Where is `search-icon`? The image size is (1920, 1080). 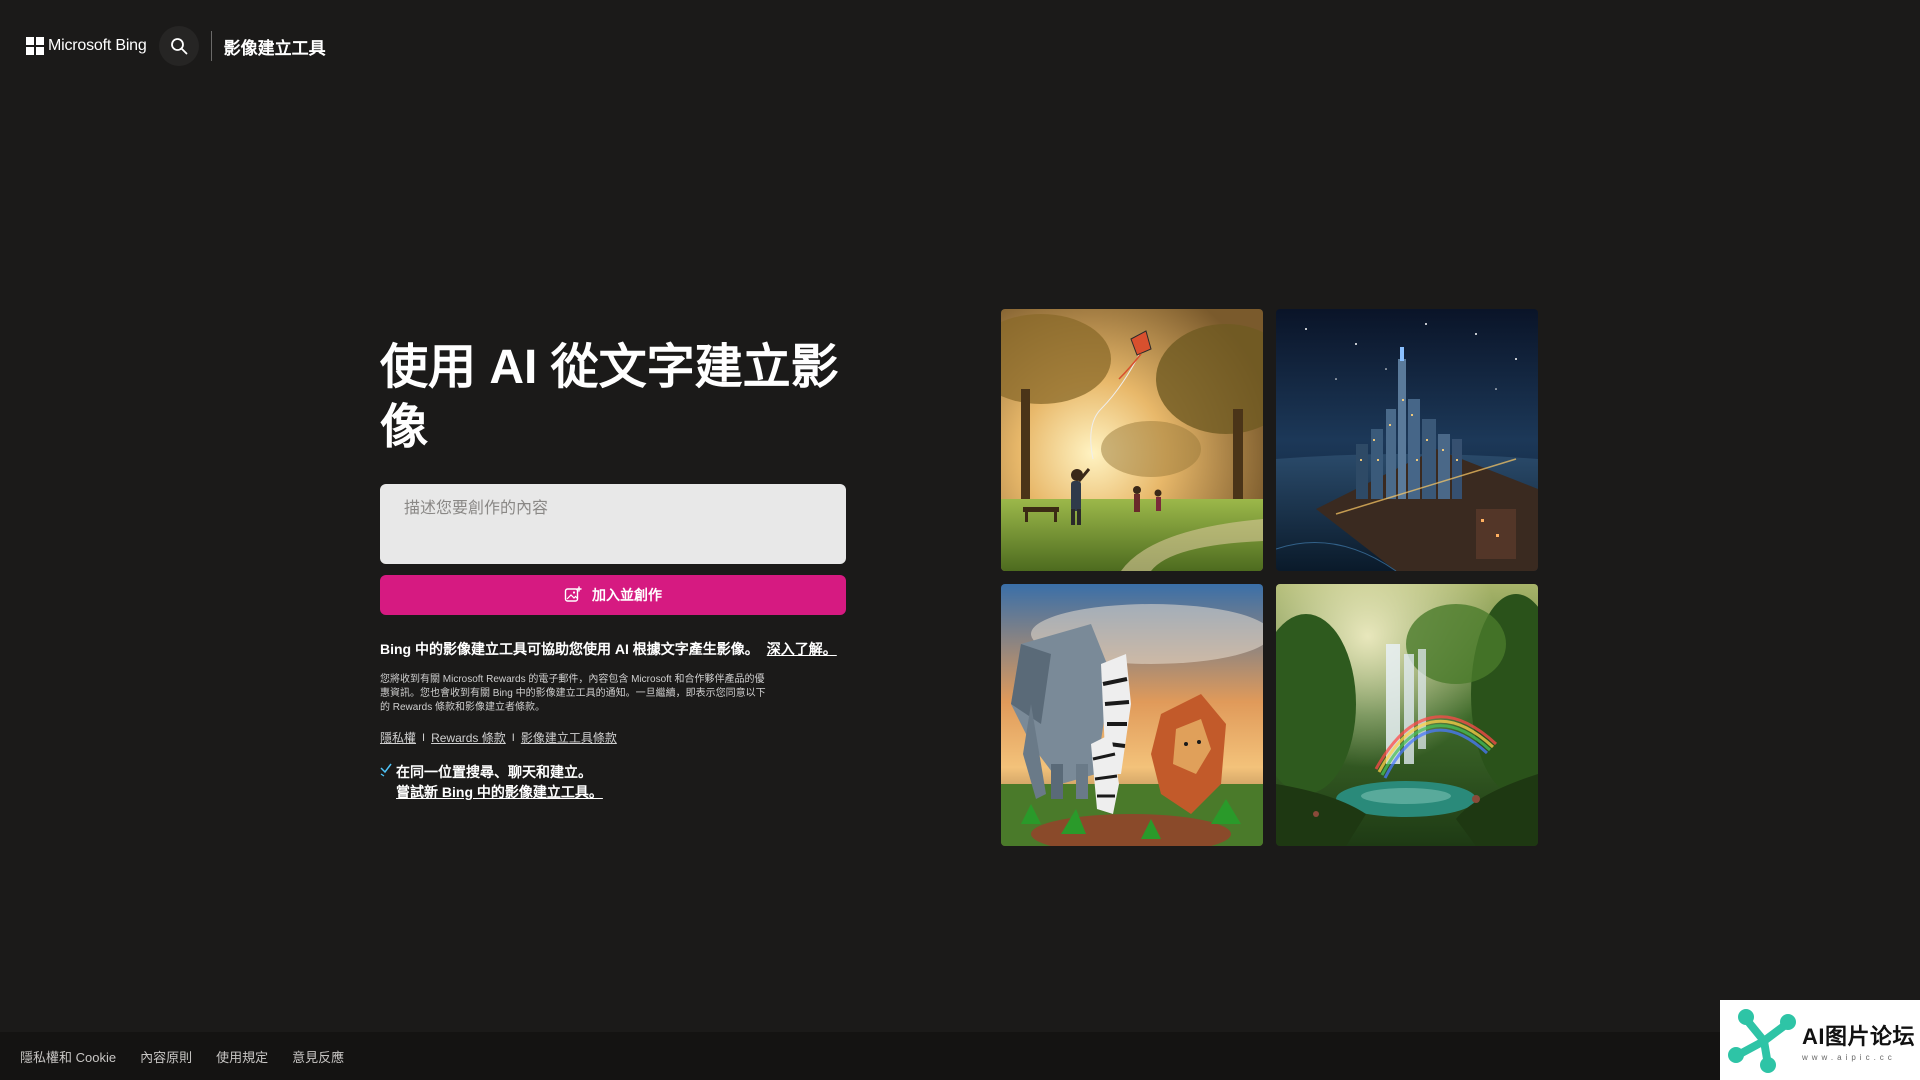
search-icon is located at coordinates (178, 46).